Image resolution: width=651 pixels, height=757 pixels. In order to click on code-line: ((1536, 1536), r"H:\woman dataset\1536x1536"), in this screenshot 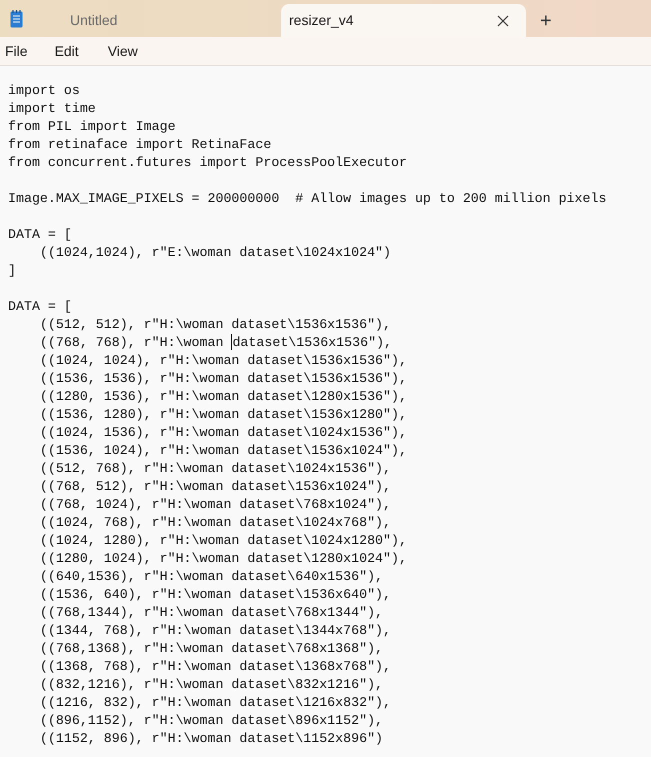, I will do `click(222, 379)`.